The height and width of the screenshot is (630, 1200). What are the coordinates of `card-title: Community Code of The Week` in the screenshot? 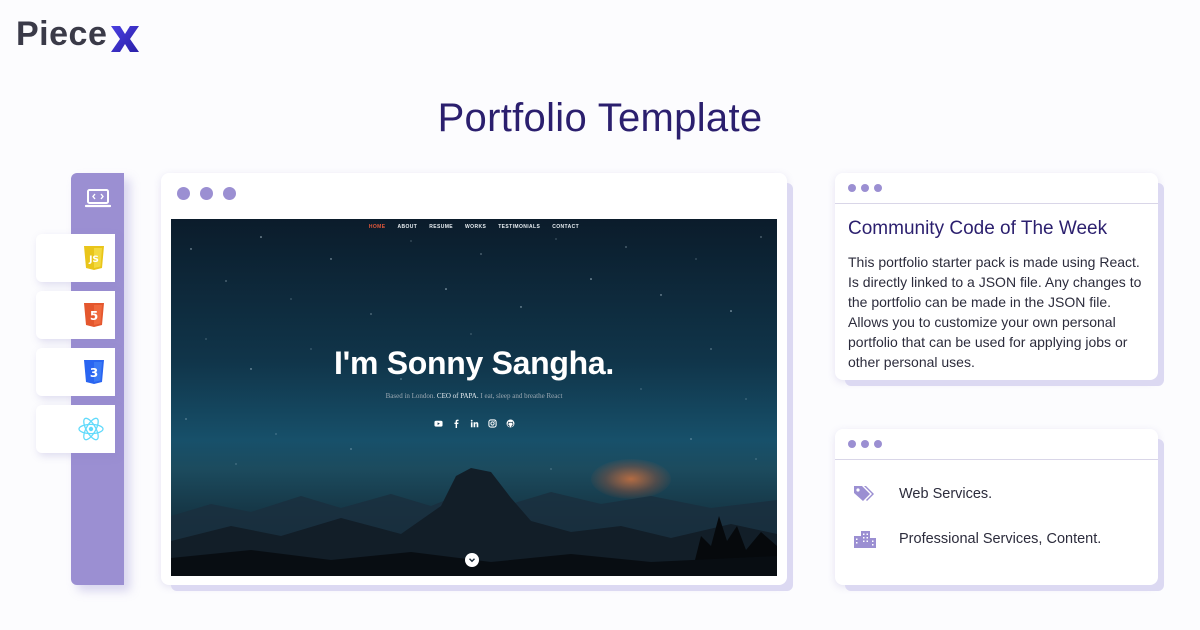 It's located at (978, 228).